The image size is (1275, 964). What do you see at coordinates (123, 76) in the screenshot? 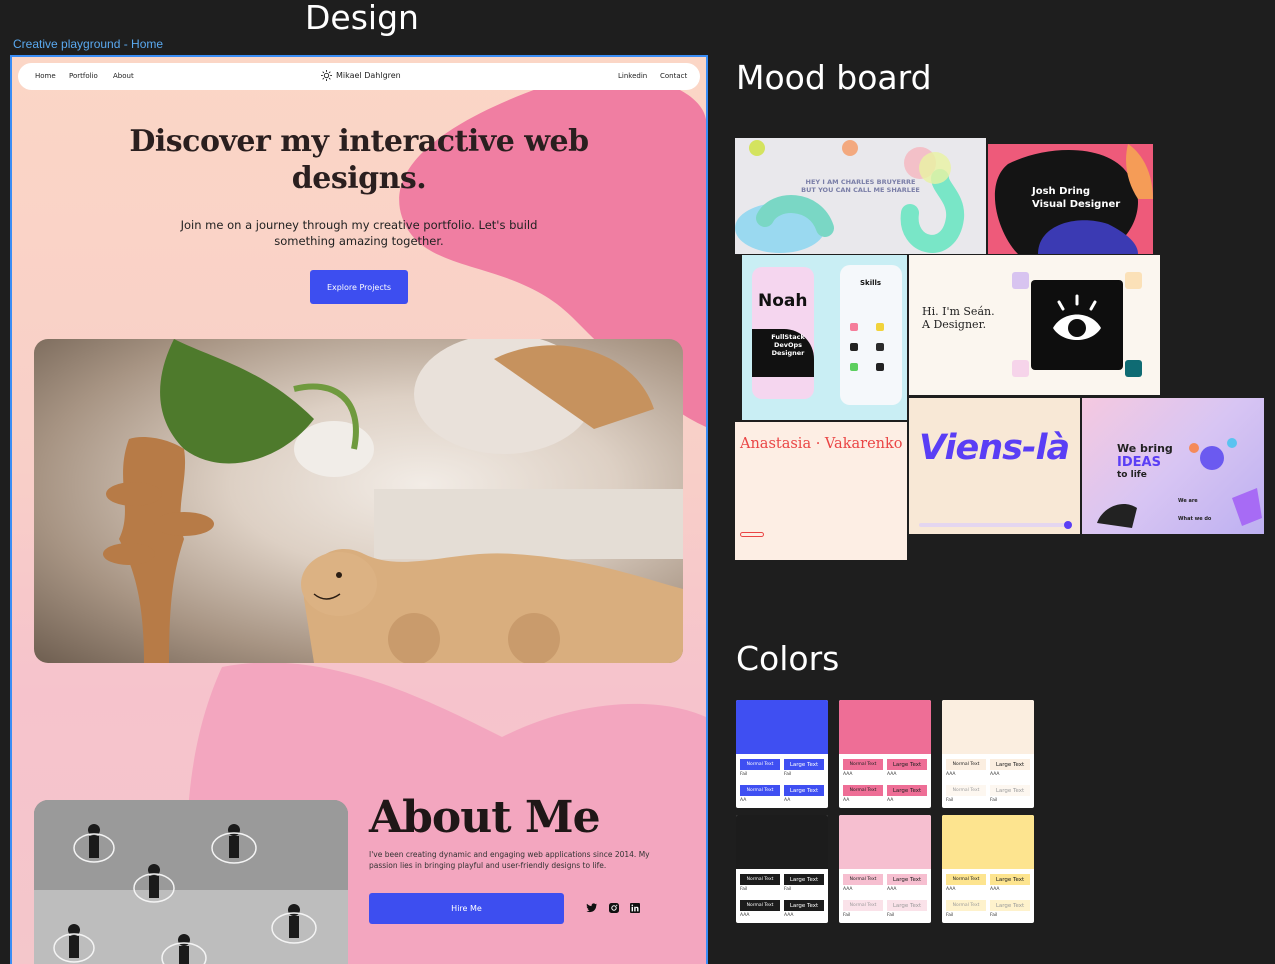
I see `nav-link-about: About` at bounding box center [123, 76].